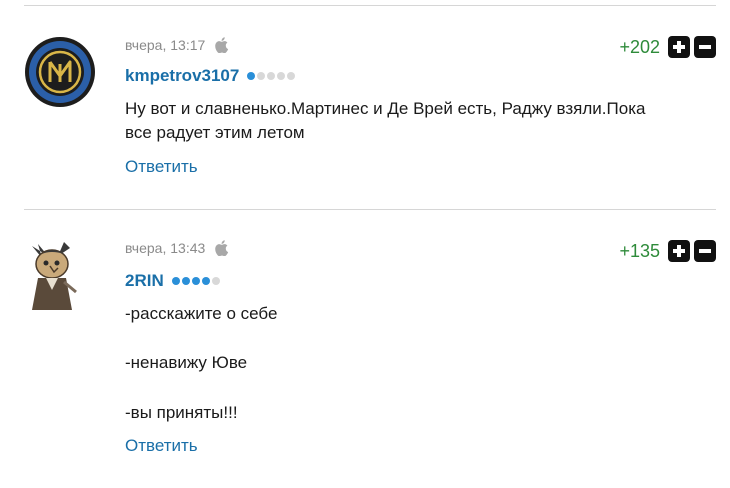  Describe the element at coordinates (165, 248) in the screenshot. I see `timestamp: вчера, 13:43` at that location.